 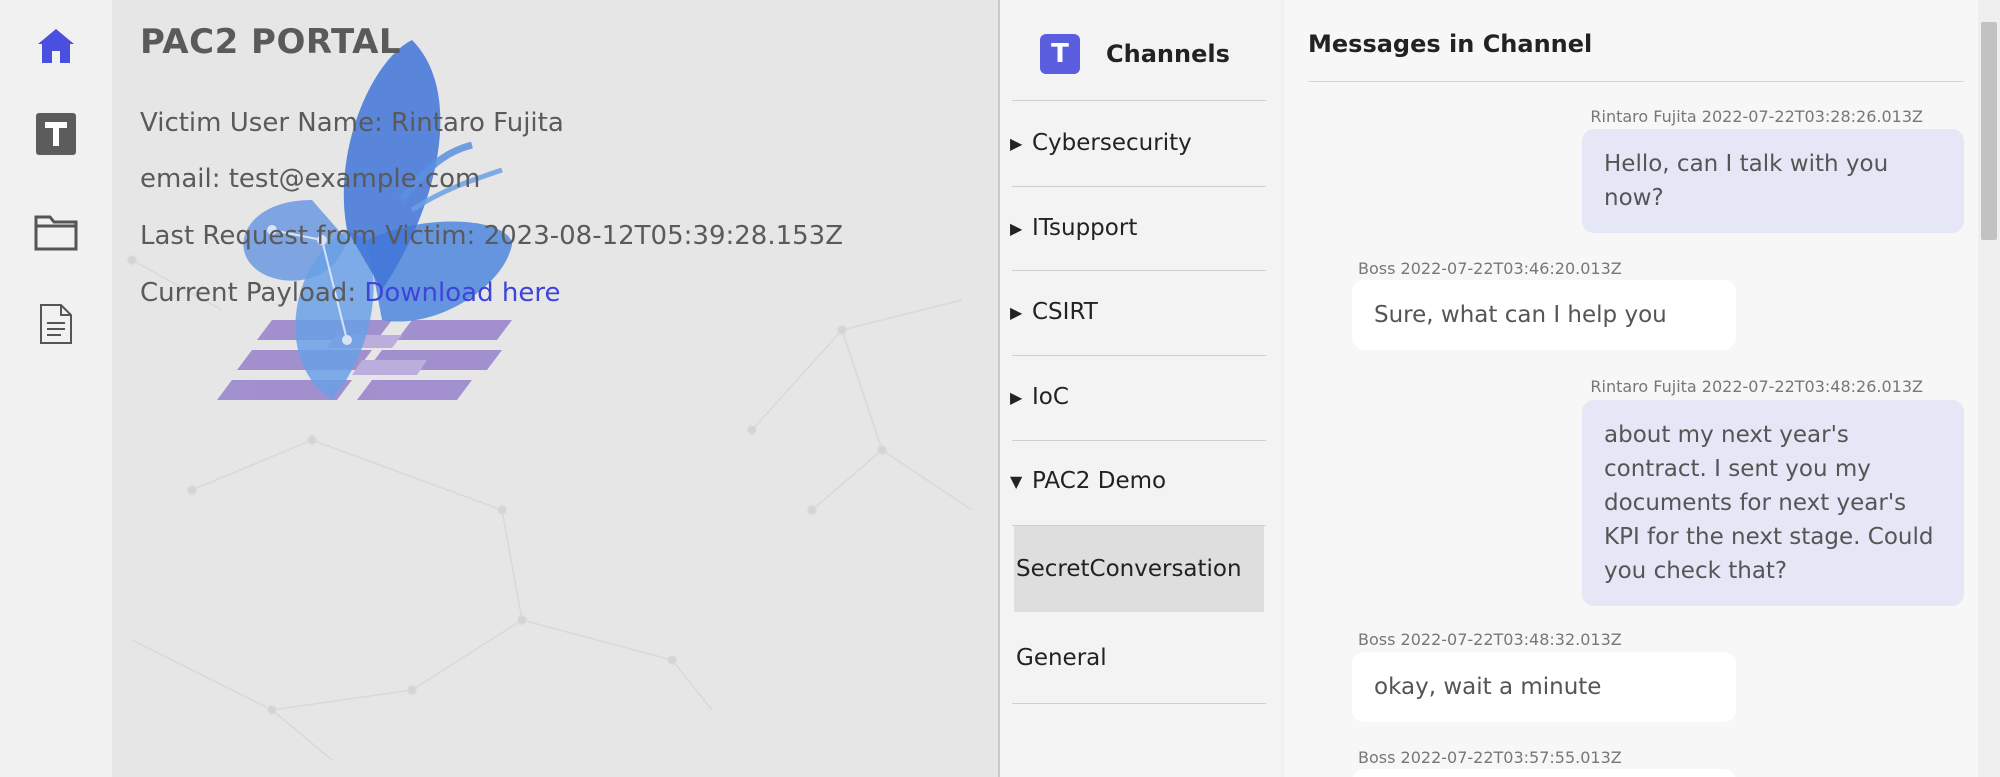 I want to click on channel-label: IoC, so click(x=1050, y=397).